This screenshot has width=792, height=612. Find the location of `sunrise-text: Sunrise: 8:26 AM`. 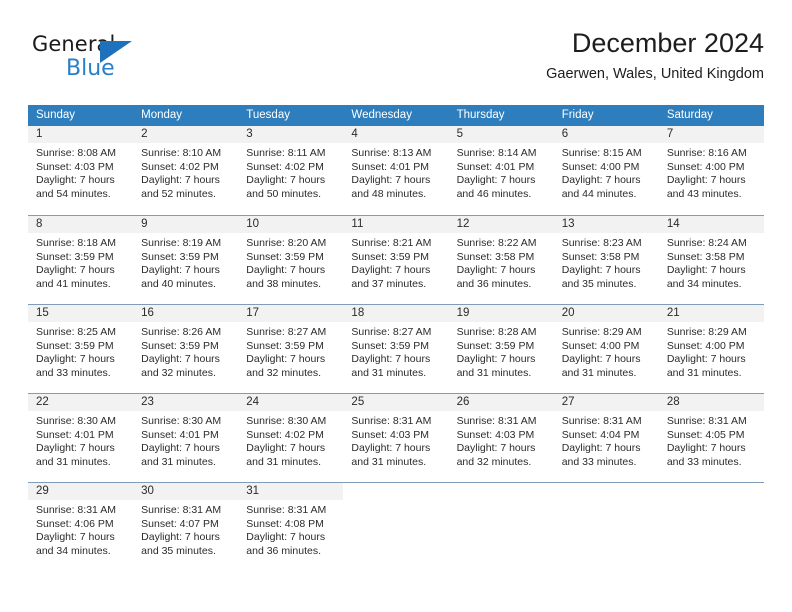

sunrise-text: Sunrise: 8:26 AM is located at coordinates (181, 332).